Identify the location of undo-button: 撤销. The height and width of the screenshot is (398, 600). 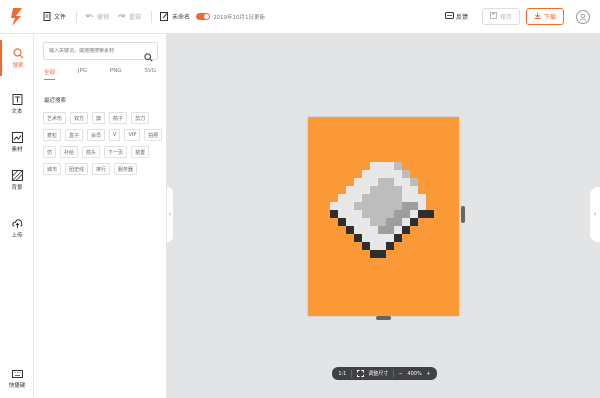
(97, 16).